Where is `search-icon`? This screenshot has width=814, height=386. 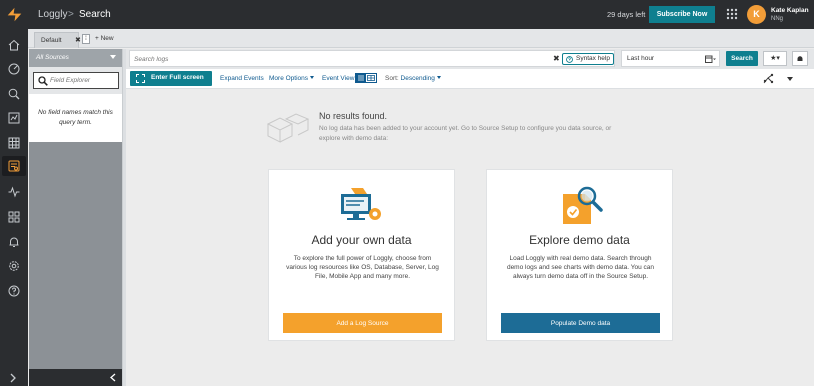
search-icon is located at coordinates (43, 81).